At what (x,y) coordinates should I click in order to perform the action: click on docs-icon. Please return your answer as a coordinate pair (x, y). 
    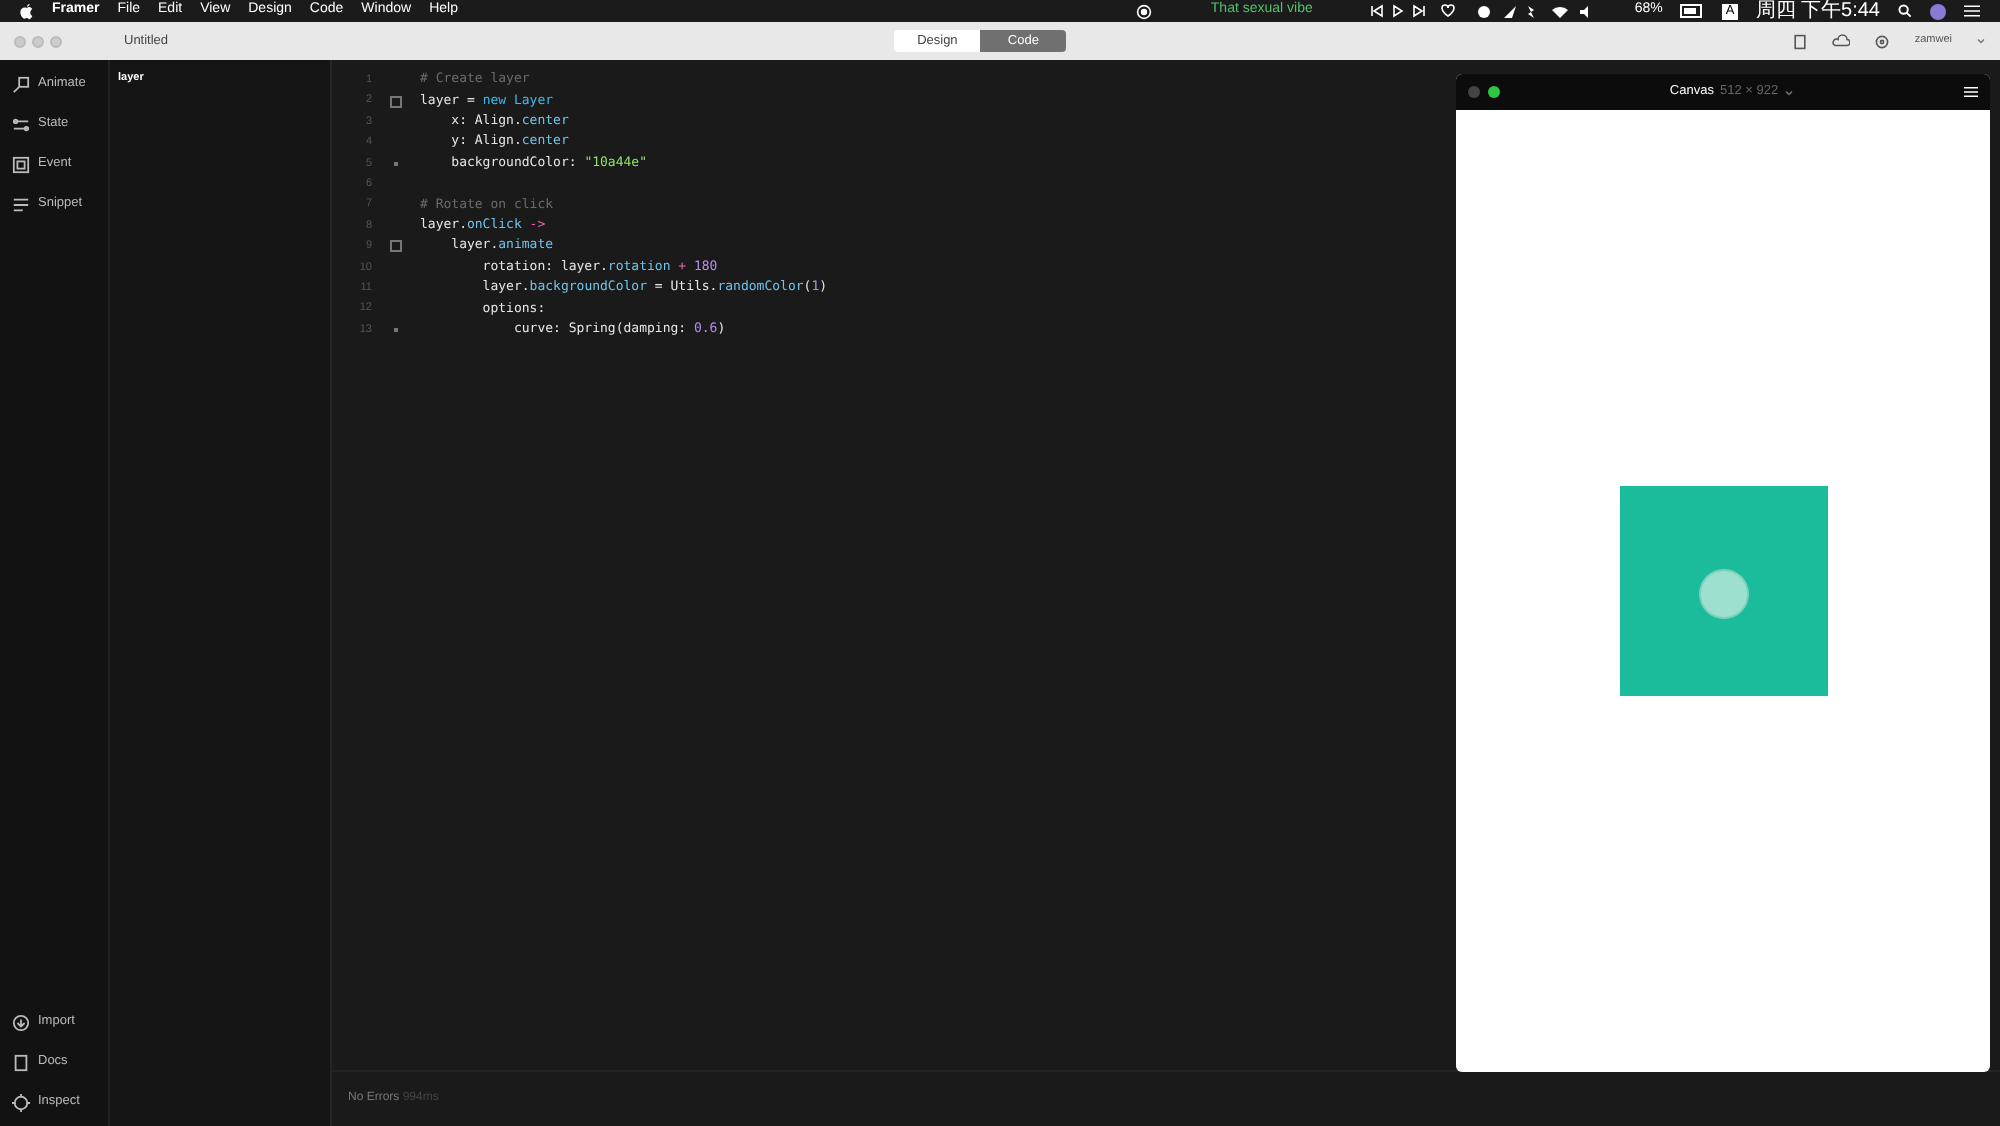
    Looking at the image, I should click on (21, 1062).